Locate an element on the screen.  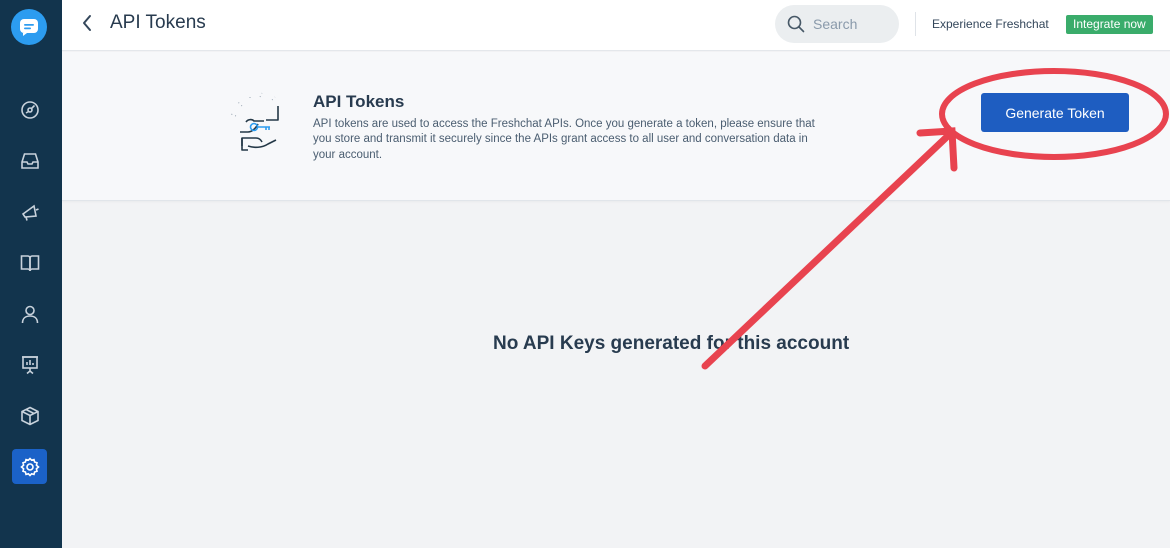
reports-icon is located at coordinates (29, 364).